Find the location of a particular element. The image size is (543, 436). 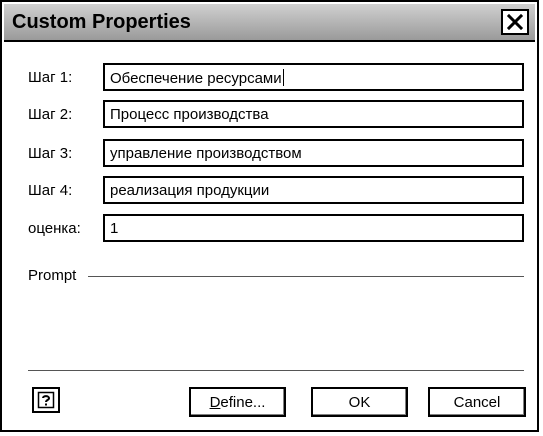

step2-value: Процесс производства is located at coordinates (189, 114).